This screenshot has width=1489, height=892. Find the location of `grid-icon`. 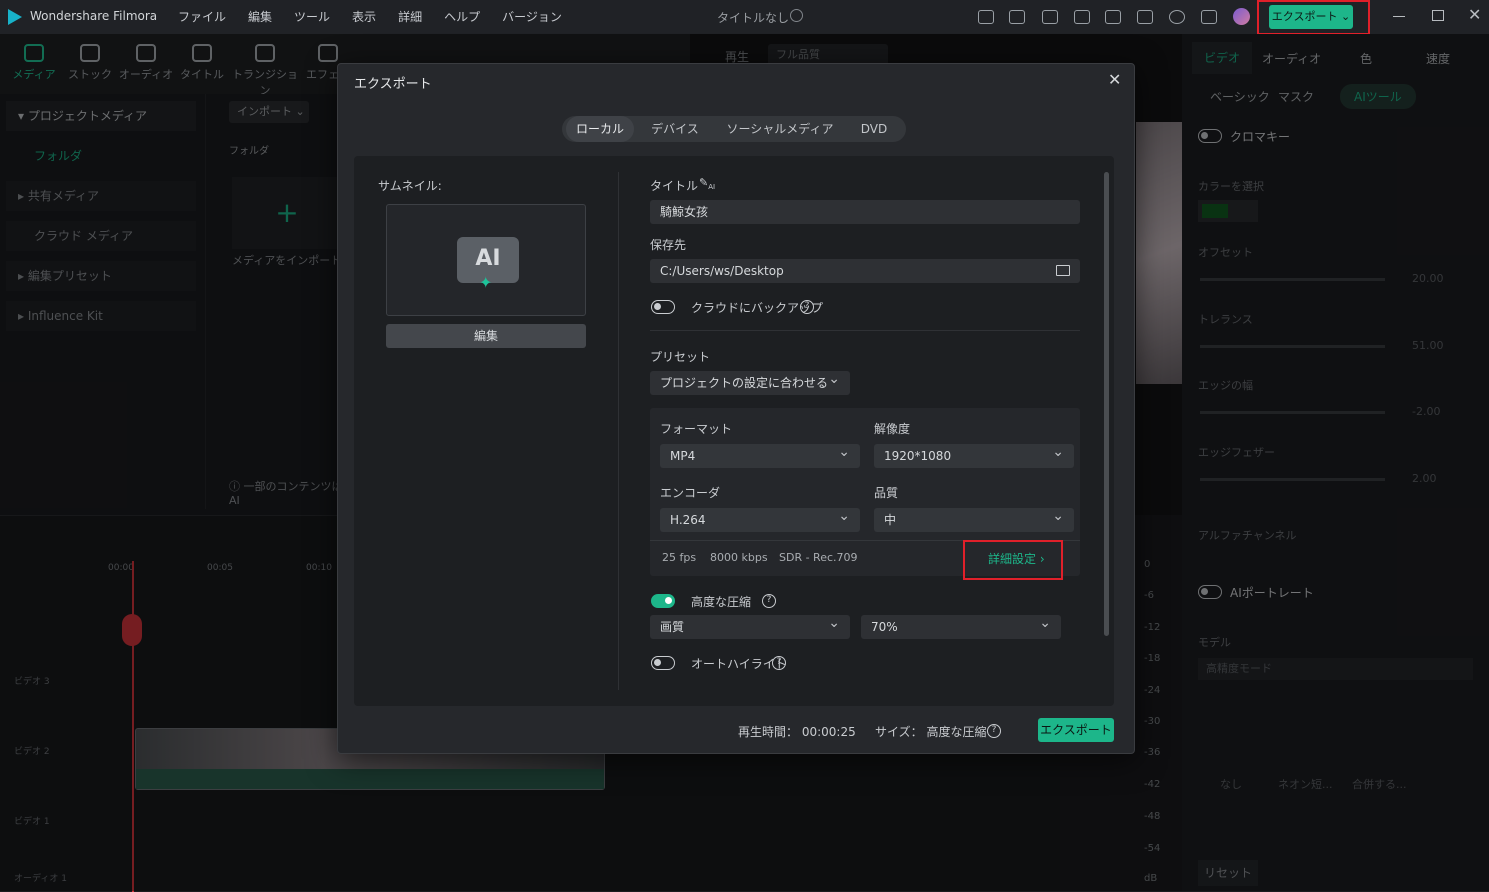

grid-icon is located at coordinates (1209, 17).